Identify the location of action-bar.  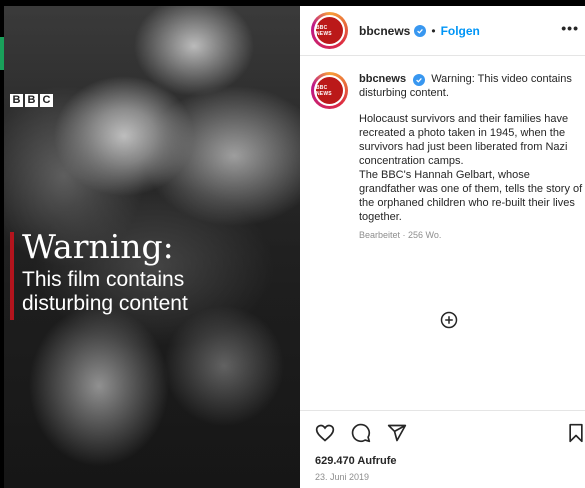
(442, 430).